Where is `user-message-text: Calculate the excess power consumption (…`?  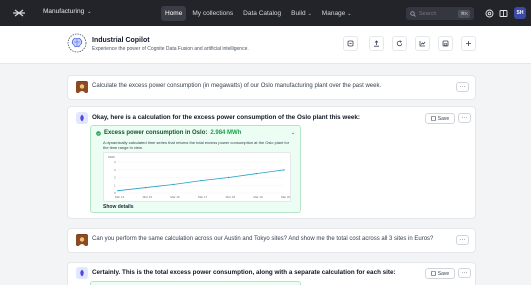
user-message-text: Calculate the excess power consumption (… is located at coordinates (237, 86).